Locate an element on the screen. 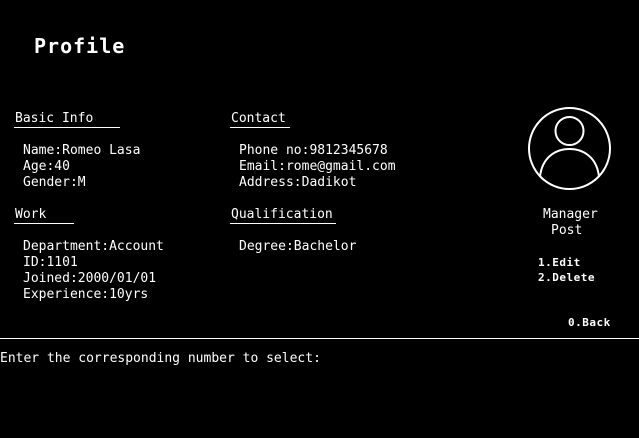 The height and width of the screenshot is (438, 639). role-sublabel: Post is located at coordinates (567, 230).